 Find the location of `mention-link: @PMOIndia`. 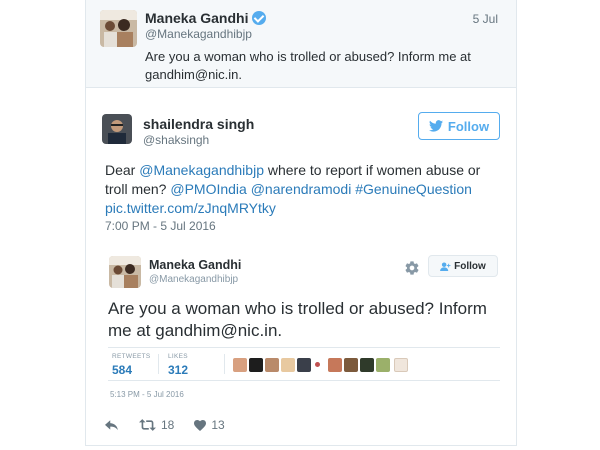

mention-link: @PMOIndia is located at coordinates (208, 189).